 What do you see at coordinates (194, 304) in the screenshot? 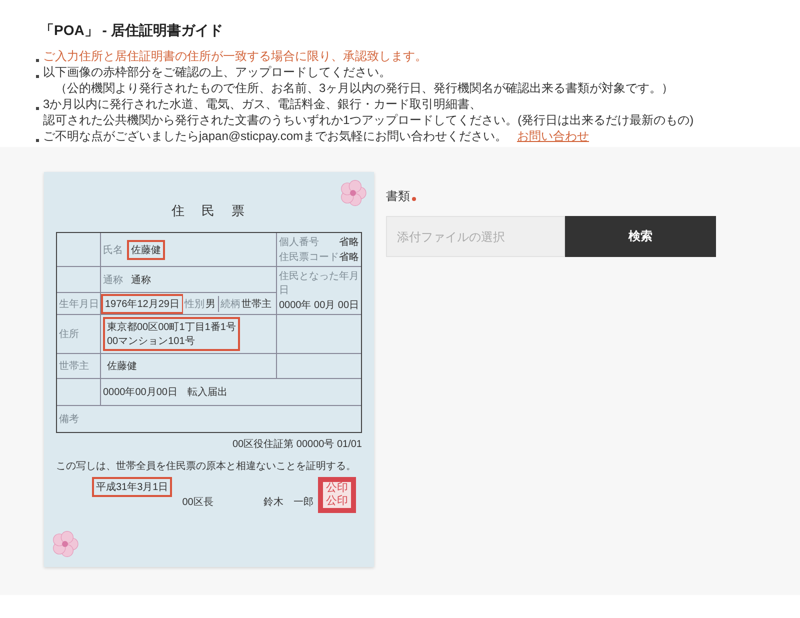
I see `field-label: 性別` at bounding box center [194, 304].